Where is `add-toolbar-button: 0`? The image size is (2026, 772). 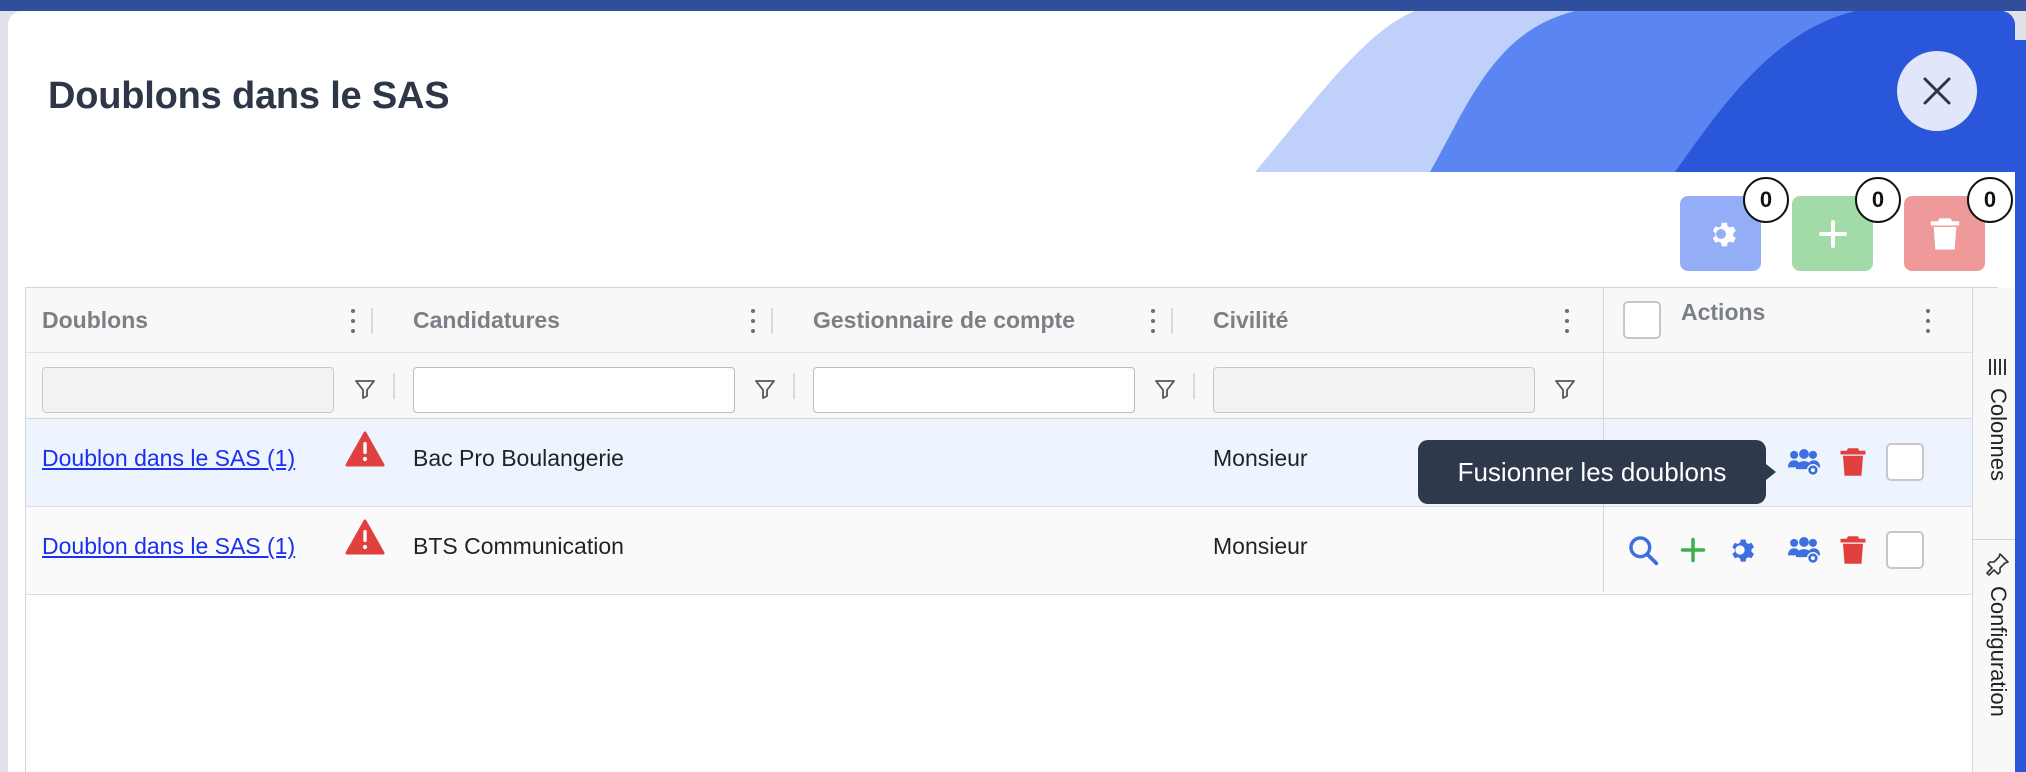 add-toolbar-button: 0 is located at coordinates (1846, 224).